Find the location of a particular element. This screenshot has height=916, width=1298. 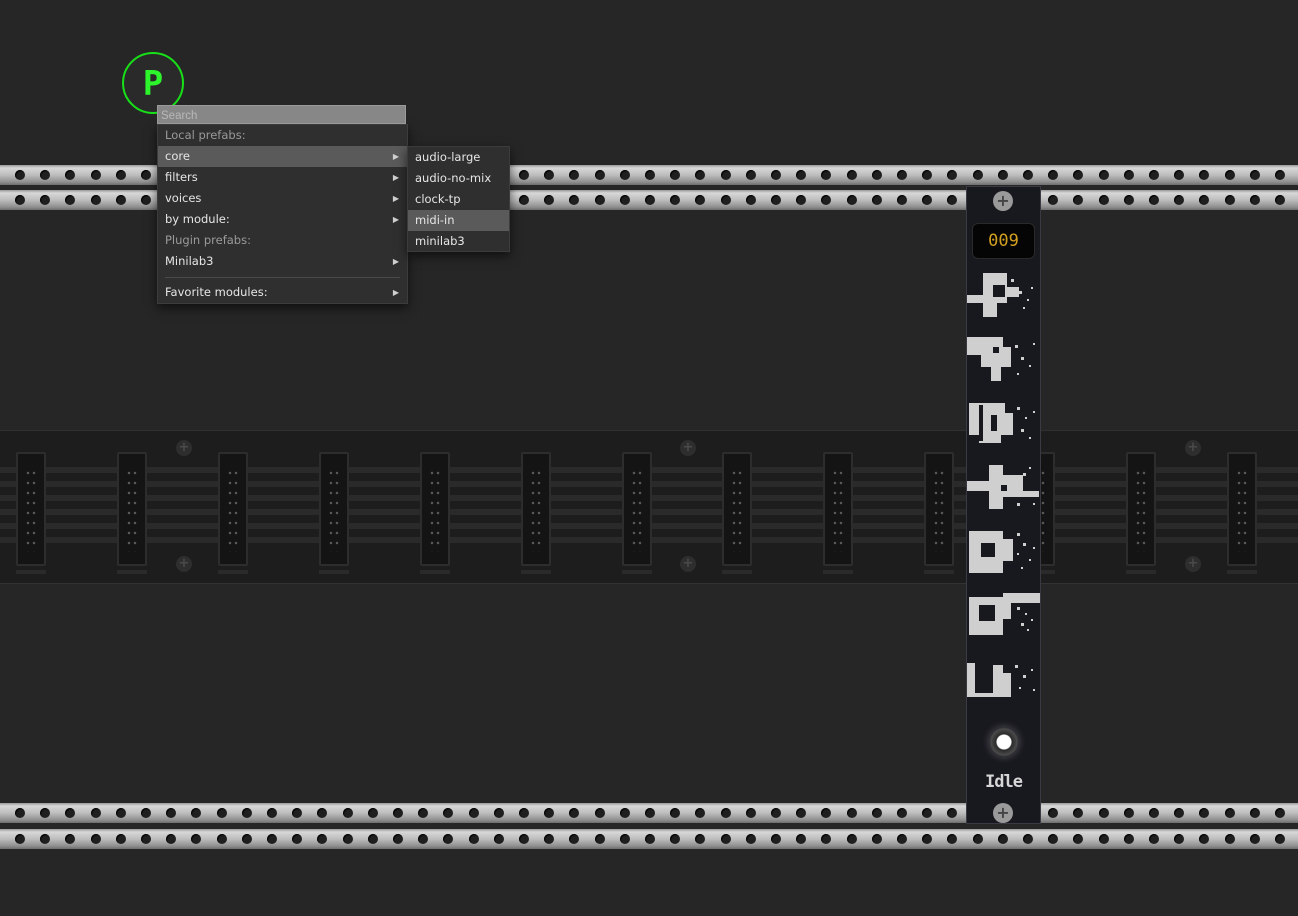

module-label: Idle is located at coordinates (1004, 782).